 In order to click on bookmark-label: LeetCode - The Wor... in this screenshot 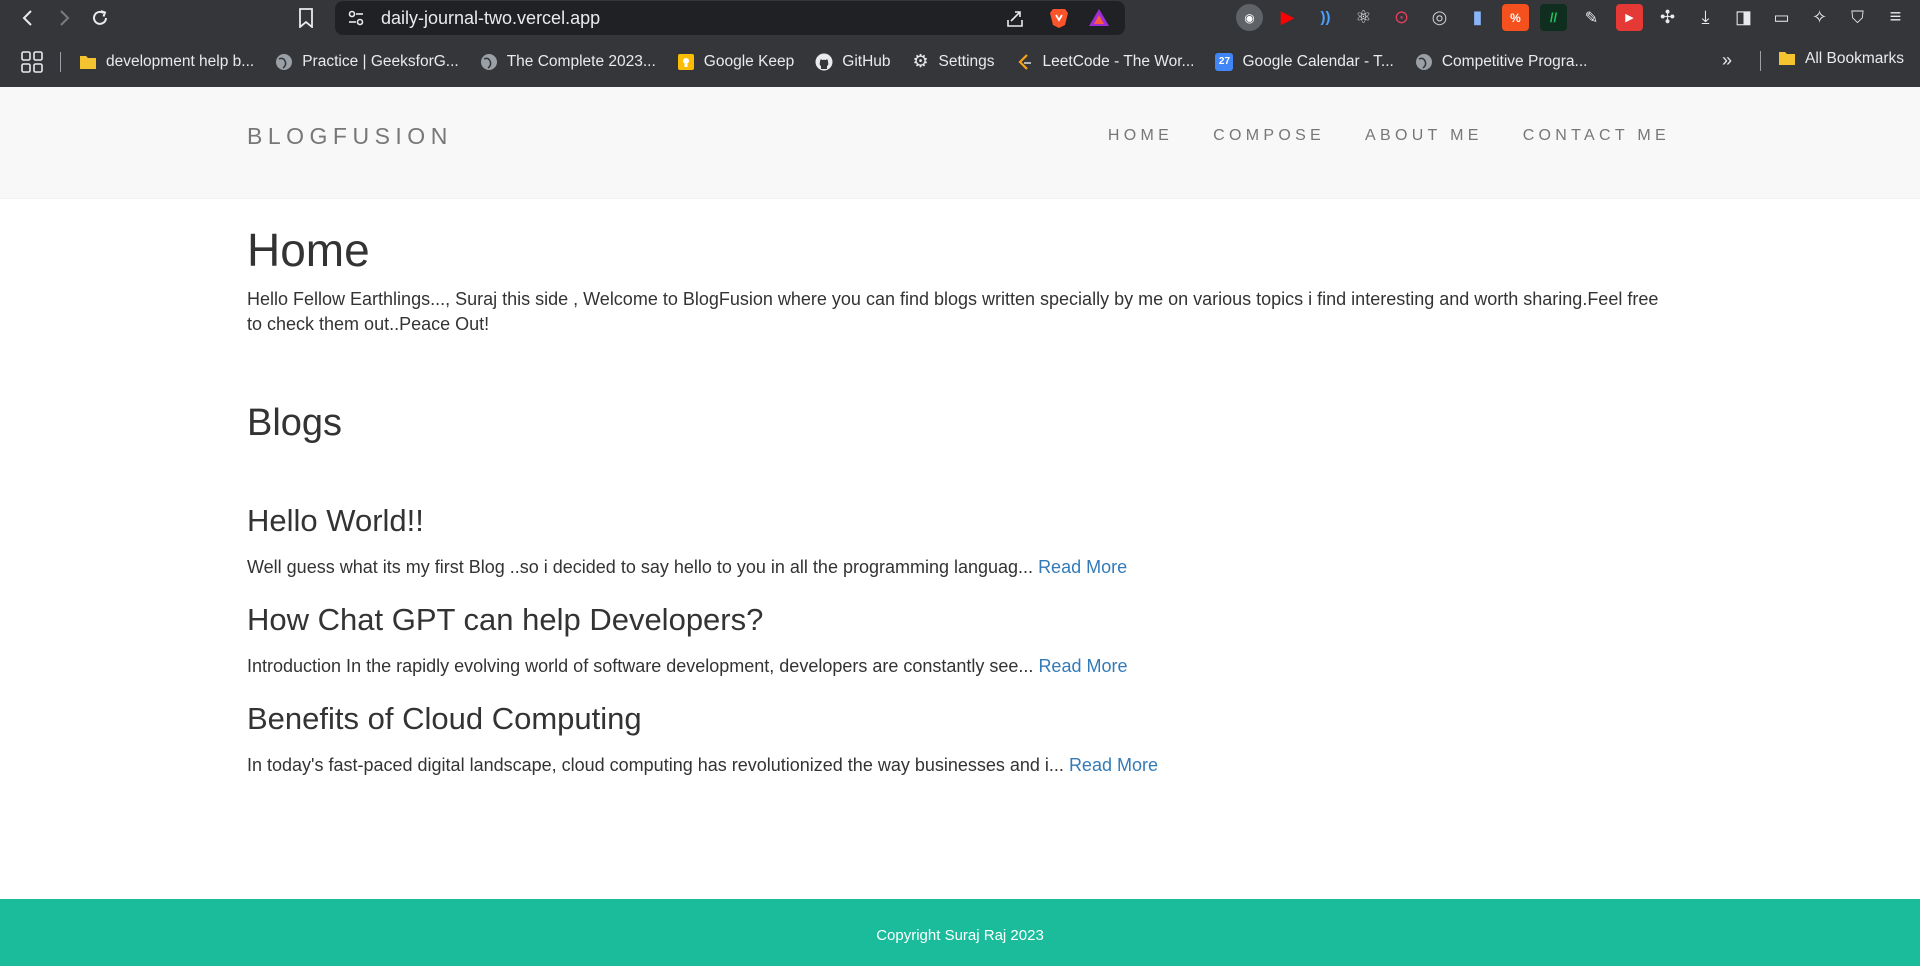, I will do `click(1118, 61)`.